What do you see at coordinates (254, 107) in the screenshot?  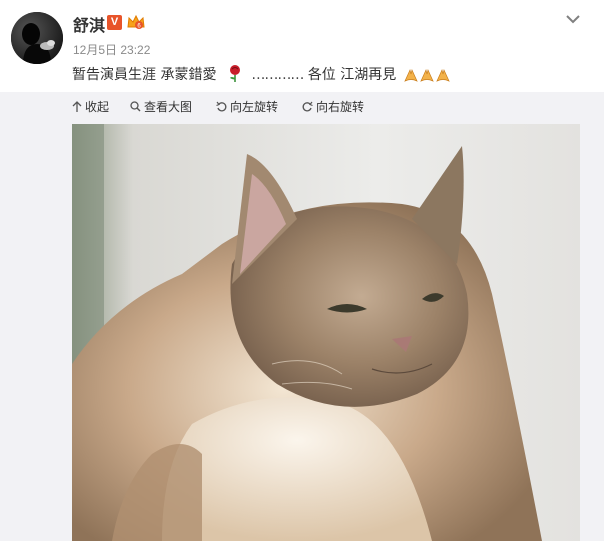 I see `rotate-left-label: 向左旋转` at bounding box center [254, 107].